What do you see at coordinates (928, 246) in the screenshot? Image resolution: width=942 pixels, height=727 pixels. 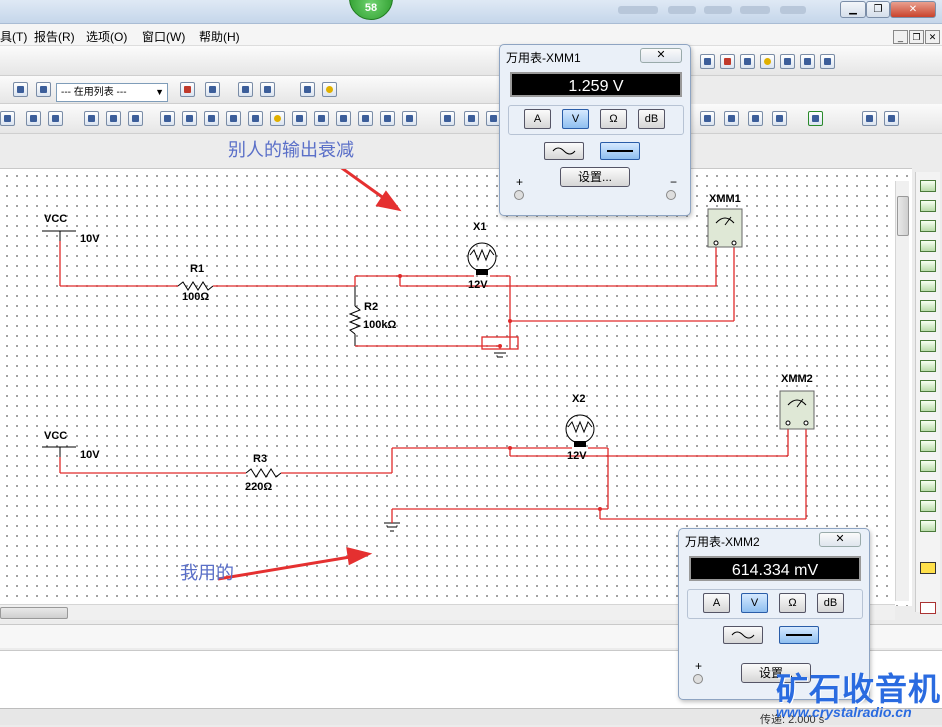 I see `oscilloscope-tool-icon` at bounding box center [928, 246].